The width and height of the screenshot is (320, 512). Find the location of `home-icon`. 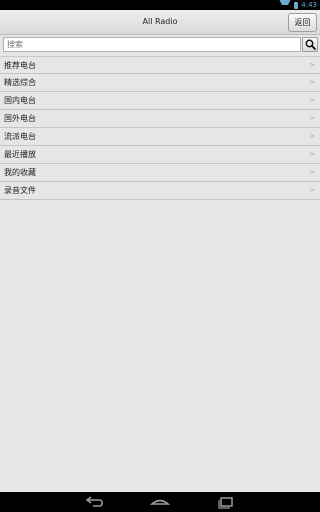

home-icon is located at coordinates (160, 502).